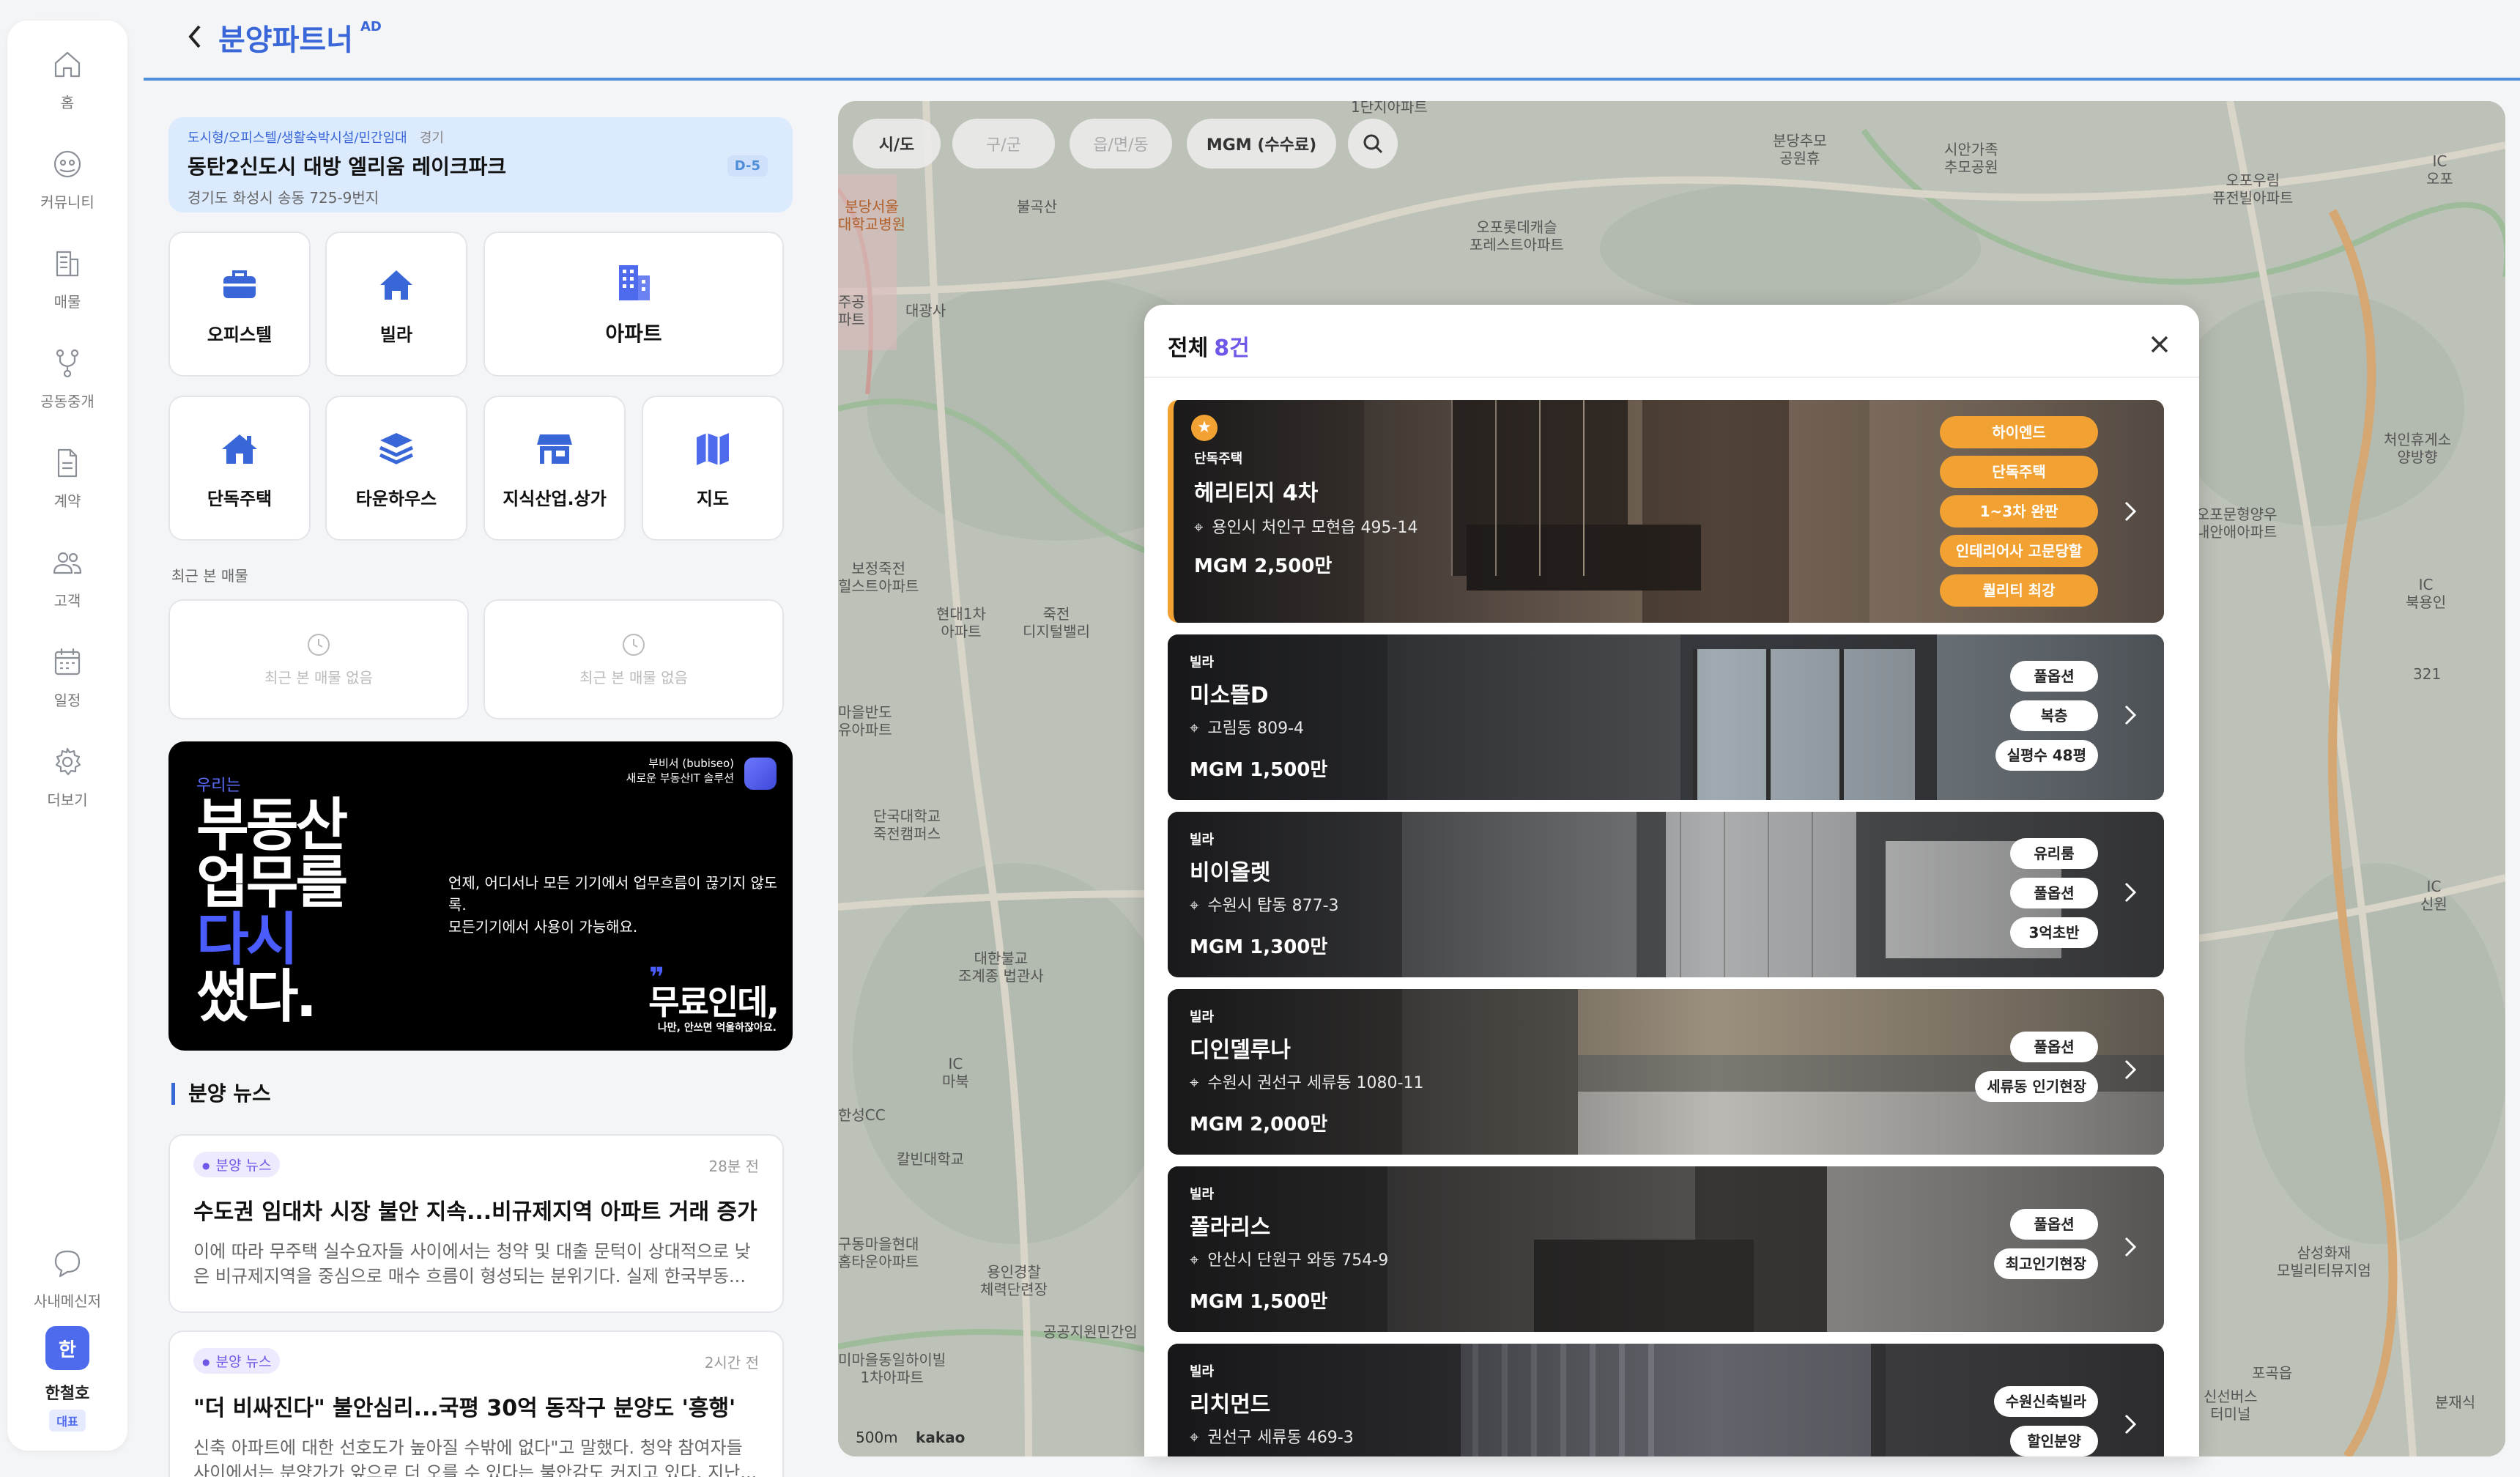 This screenshot has width=2520, height=1477. I want to click on map-label: 오포문형양우 내안애아파트, so click(2237, 523).